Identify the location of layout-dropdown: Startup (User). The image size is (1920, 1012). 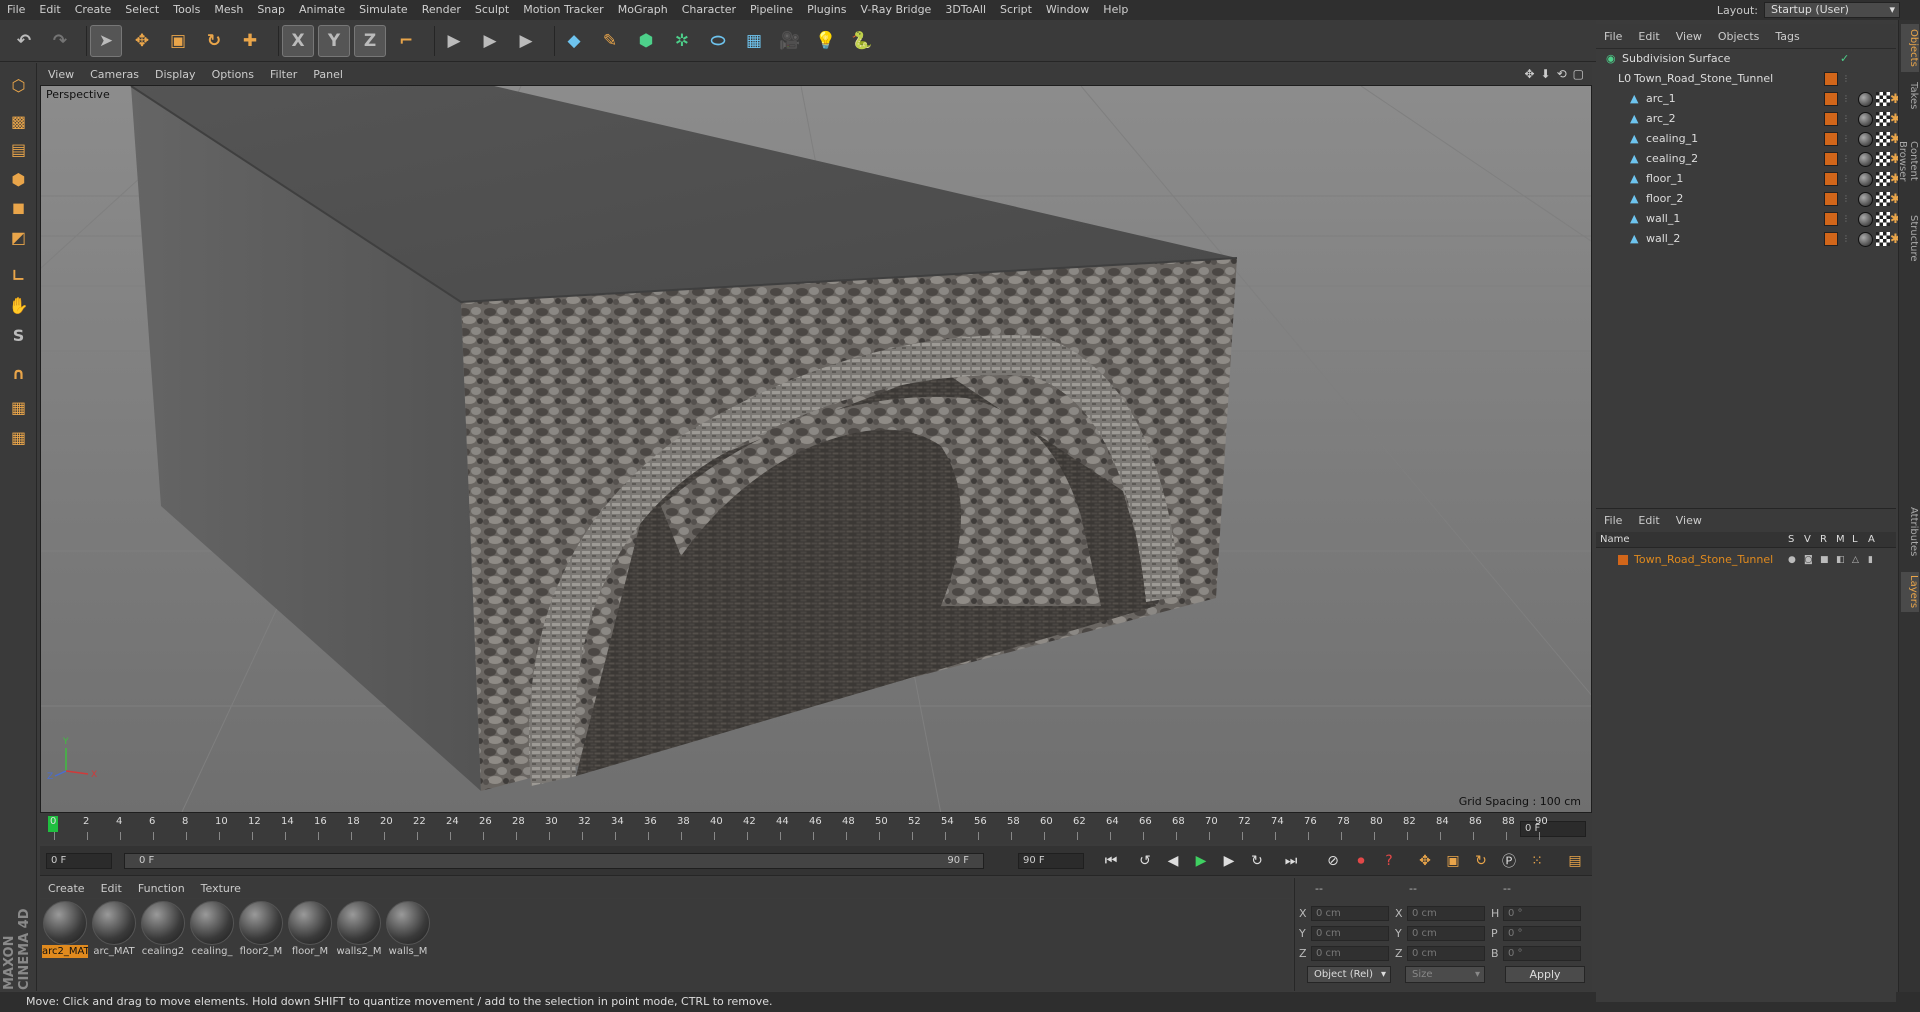
(1832, 10).